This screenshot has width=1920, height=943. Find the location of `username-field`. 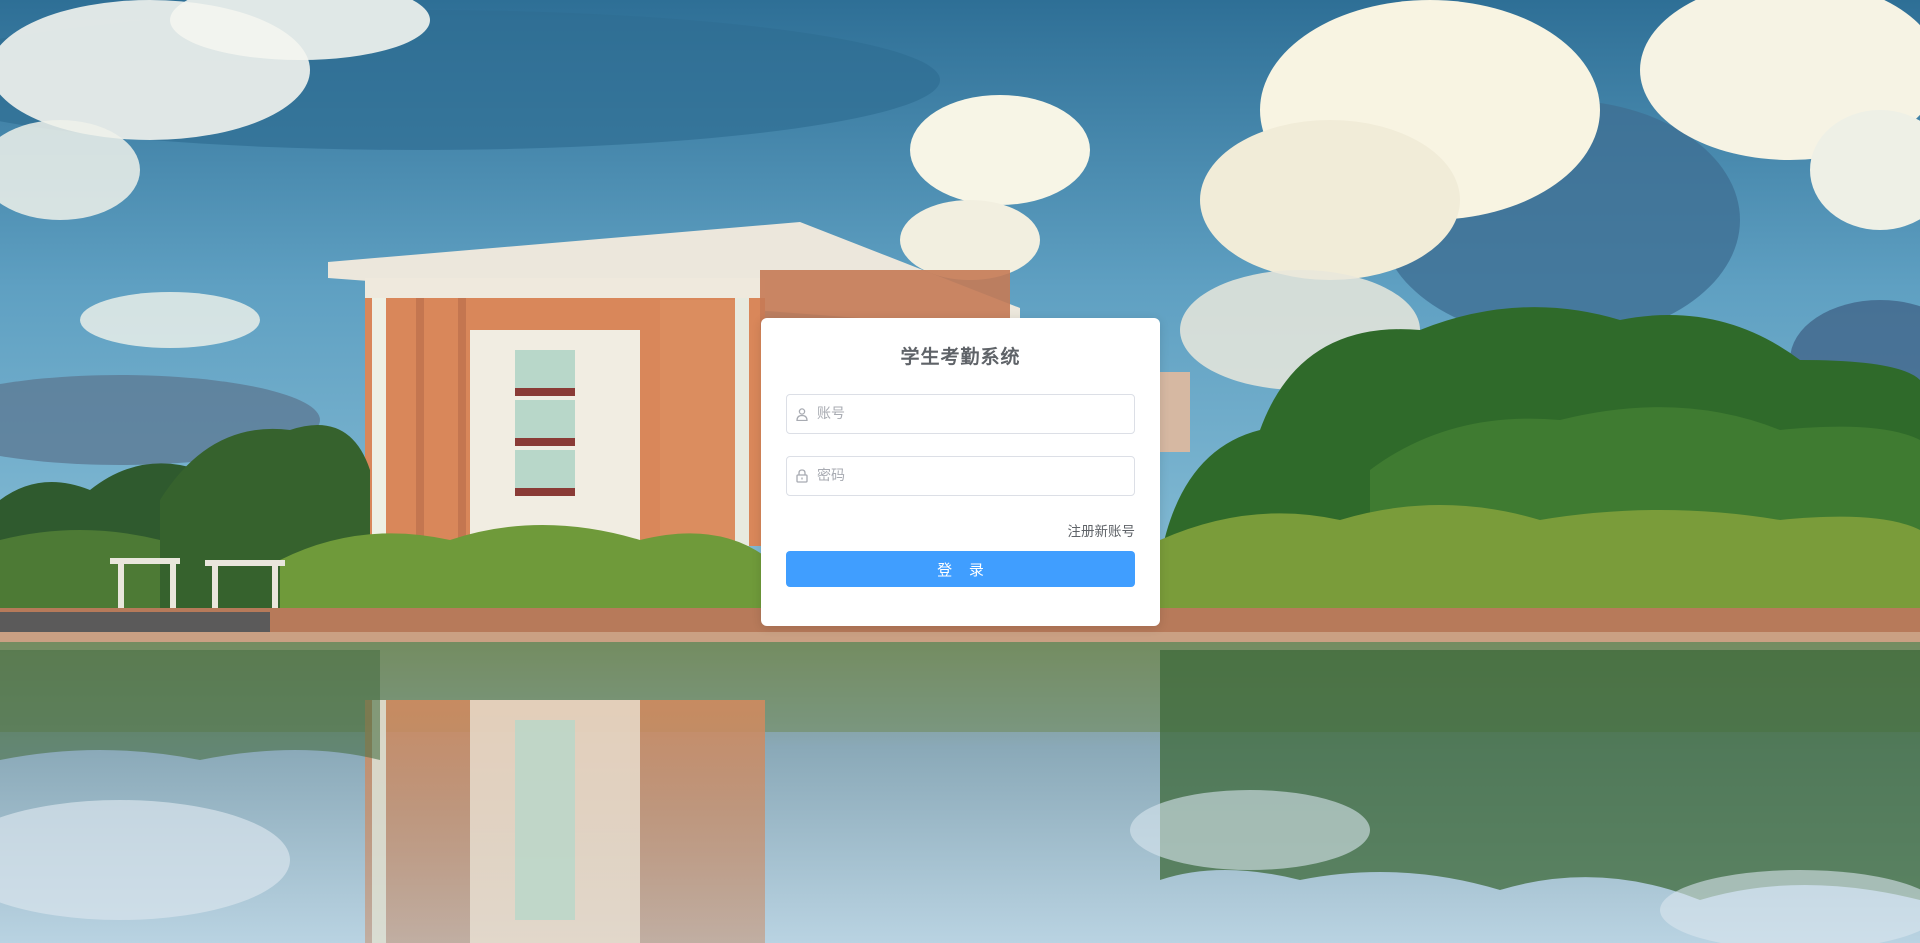

username-field is located at coordinates (960, 414).